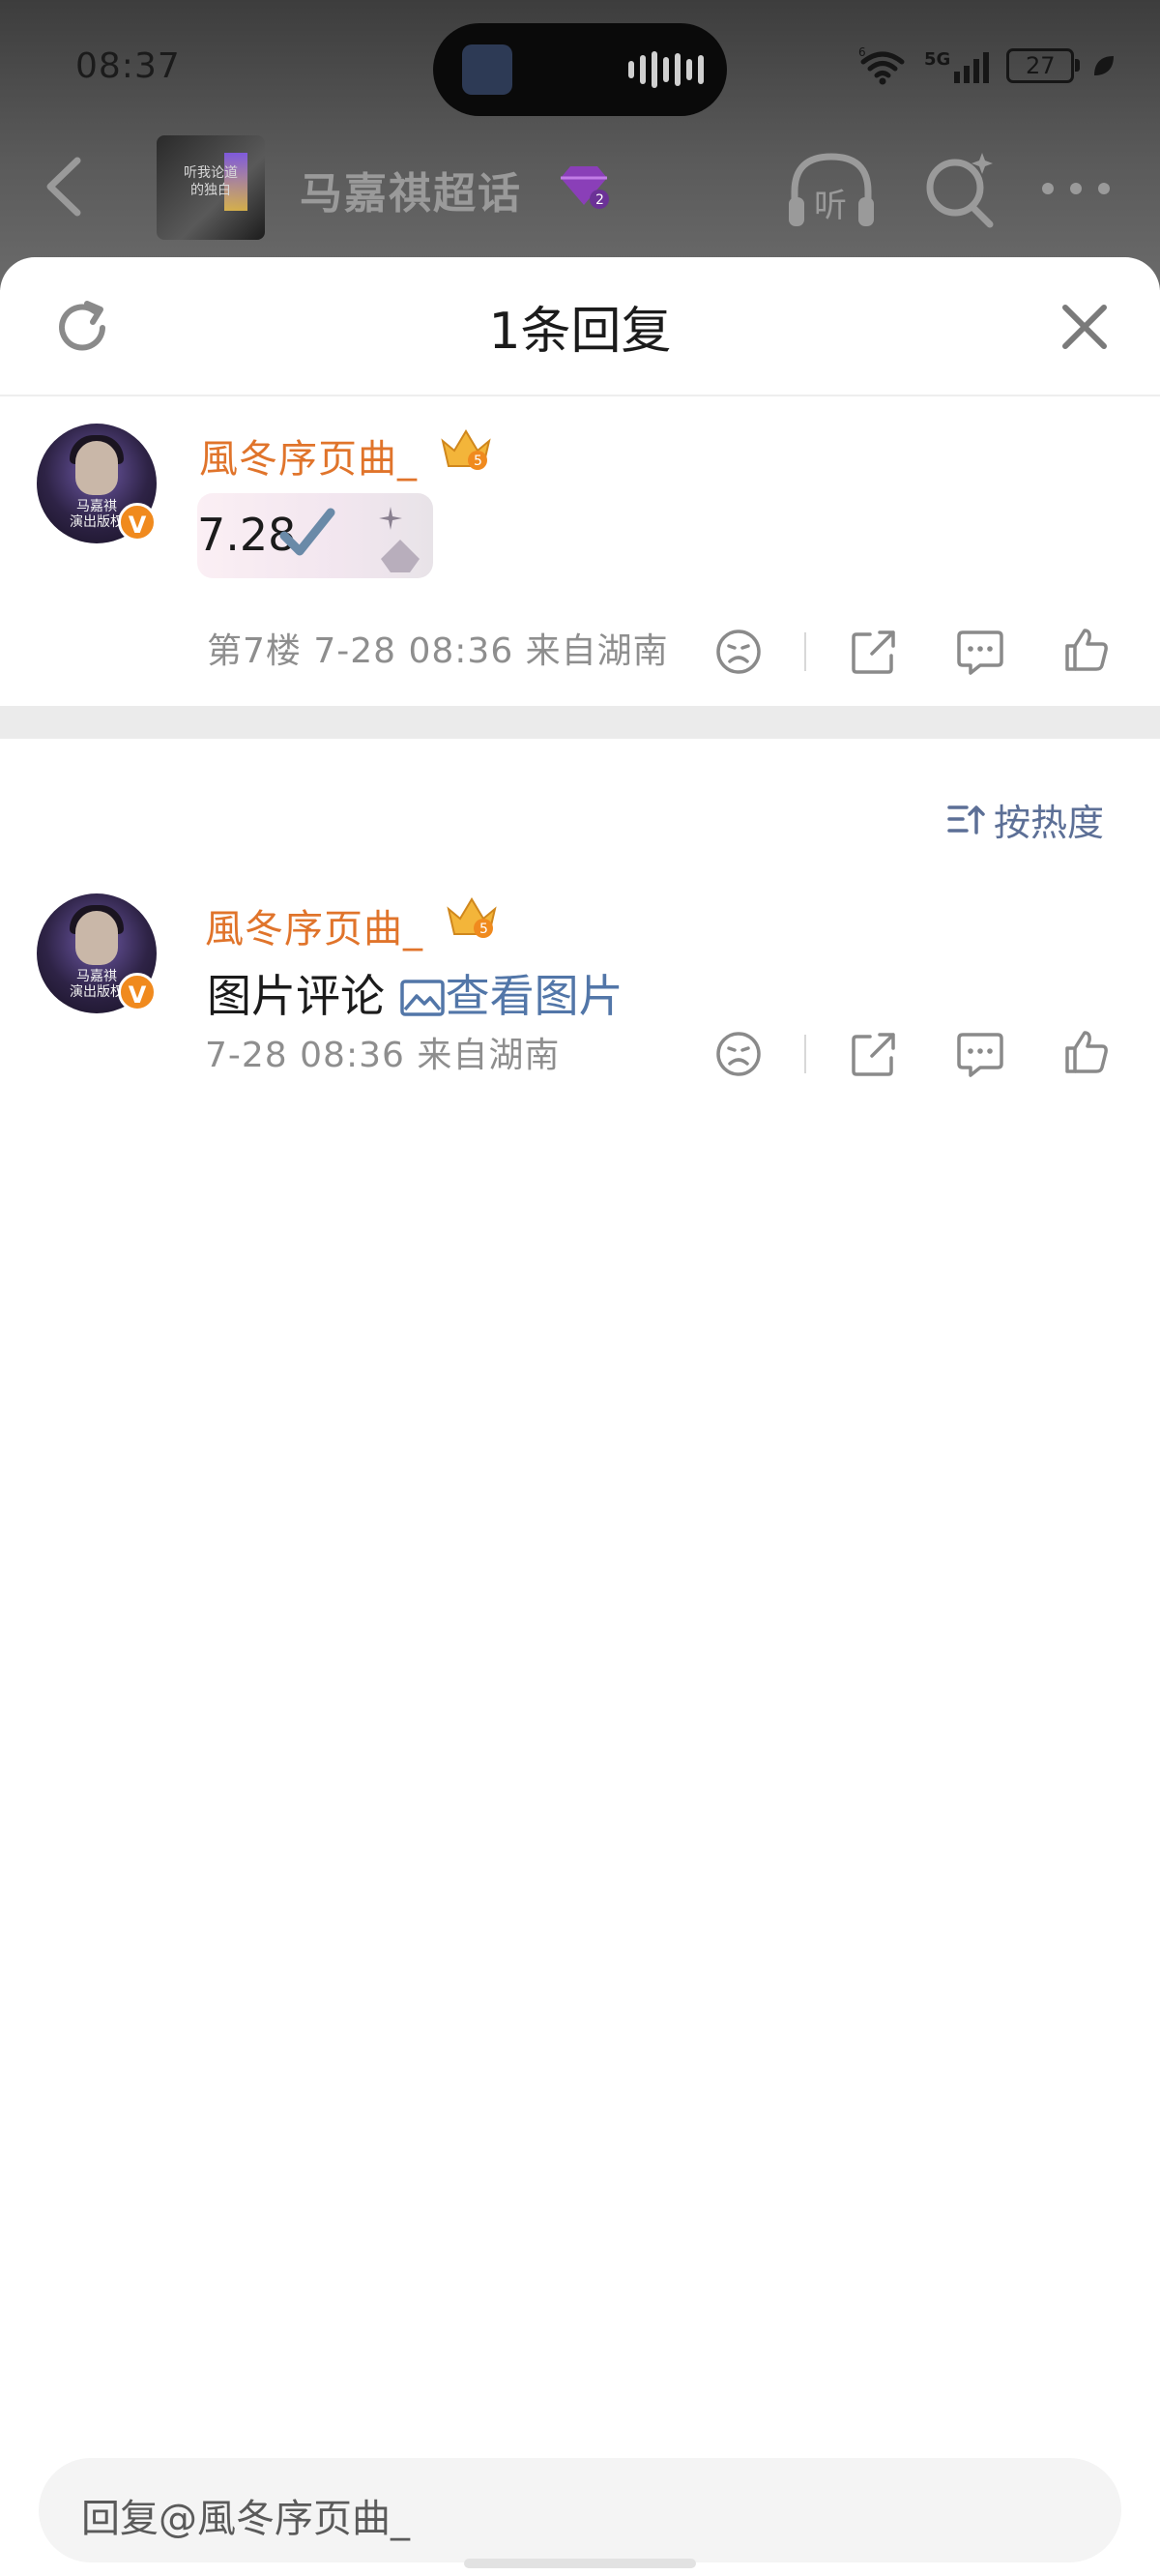 Image resolution: width=1160 pixels, height=2576 pixels. I want to click on audio-wave-icon, so click(666, 69).